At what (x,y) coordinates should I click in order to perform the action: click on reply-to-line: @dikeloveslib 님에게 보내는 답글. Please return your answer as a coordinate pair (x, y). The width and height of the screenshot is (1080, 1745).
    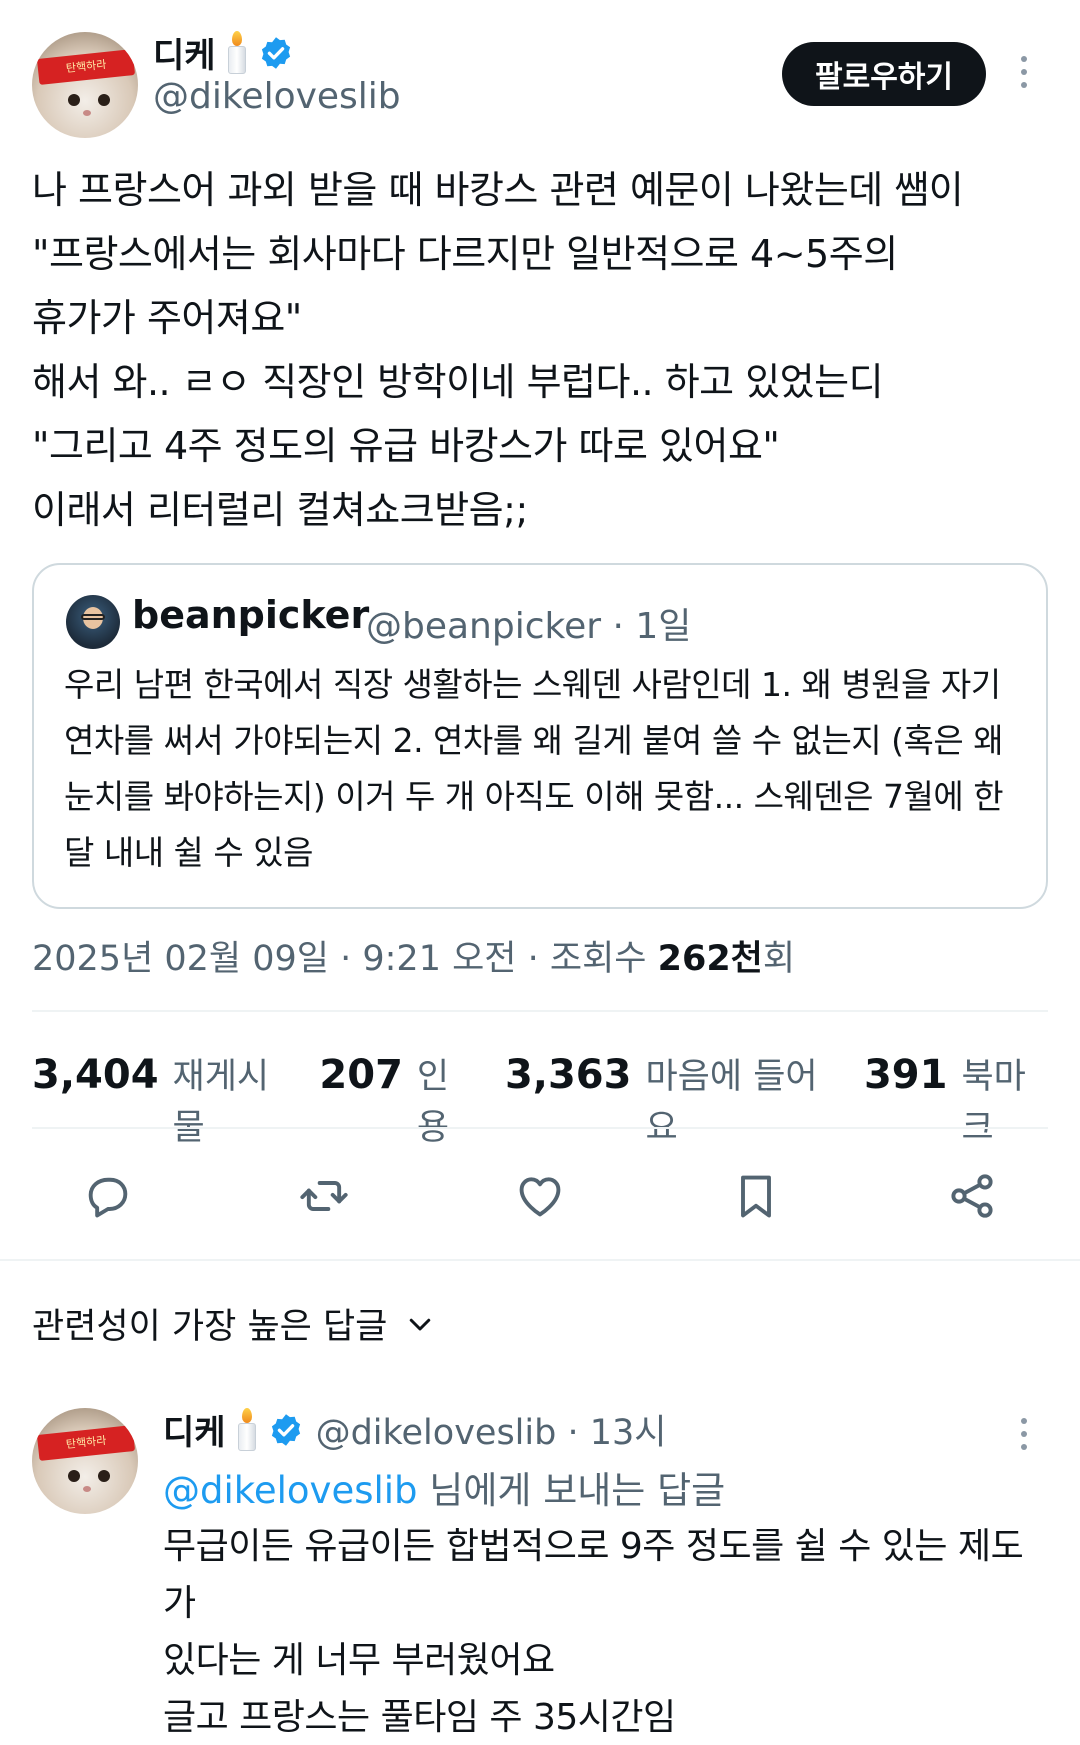
    Looking at the image, I should click on (444, 1487).